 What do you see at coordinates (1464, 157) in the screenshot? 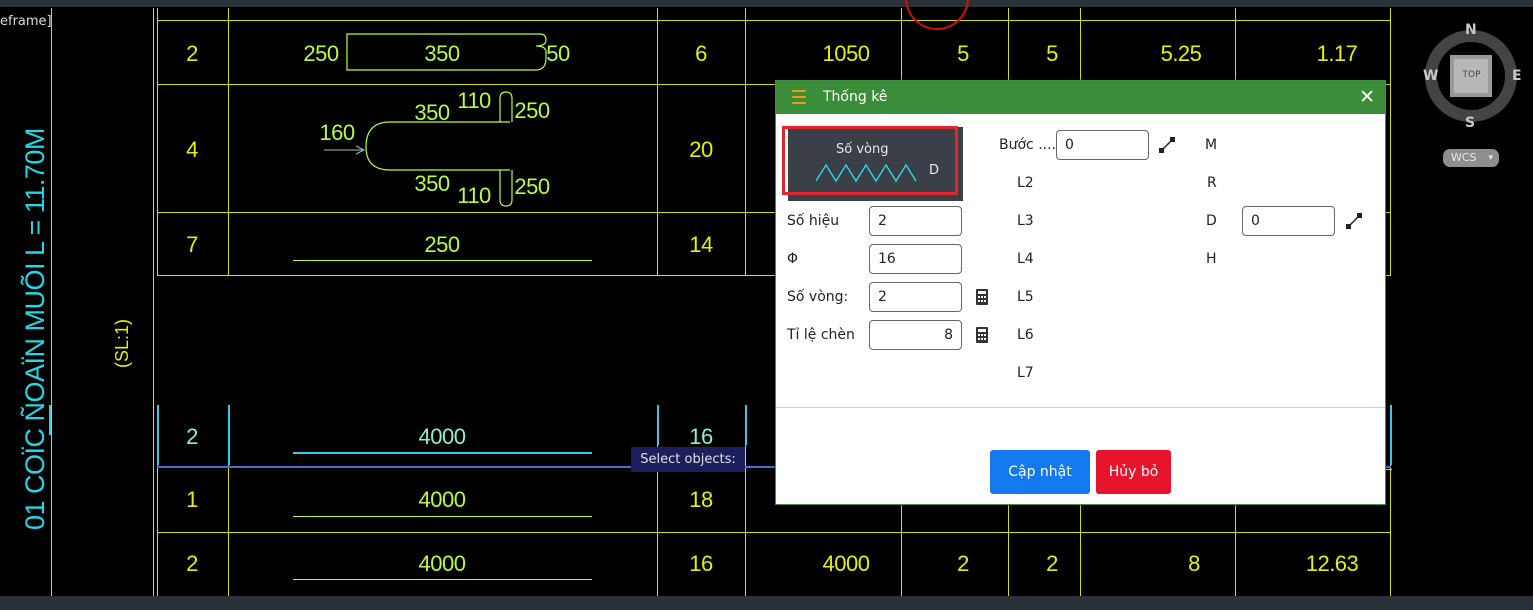
I see `wcs-label: WCS` at bounding box center [1464, 157].